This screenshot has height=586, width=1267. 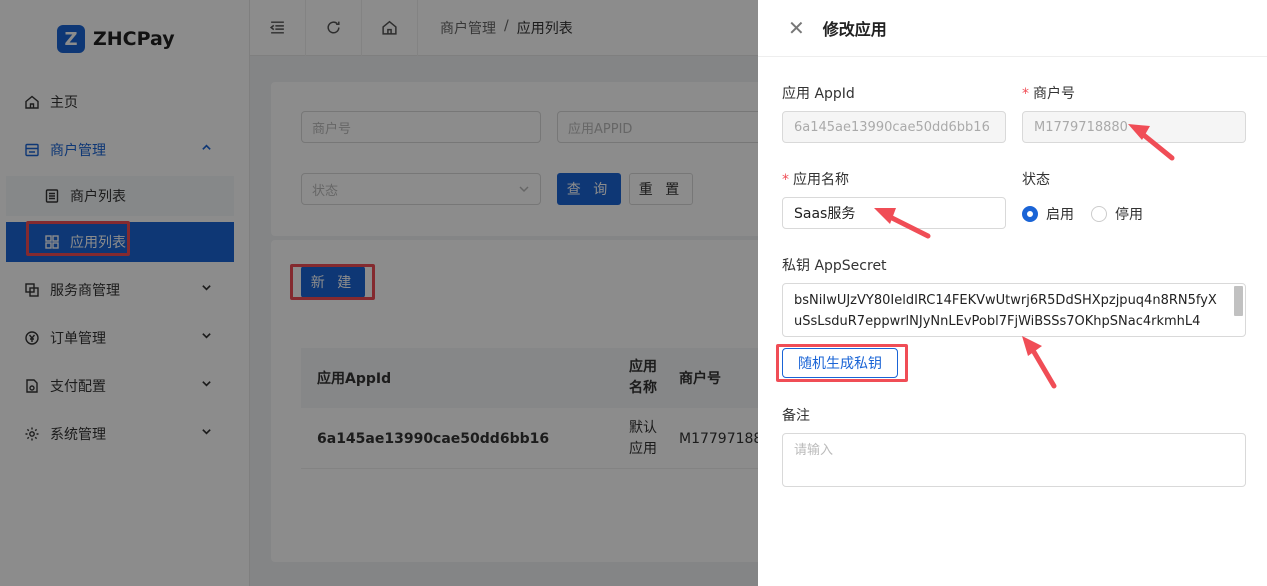 What do you see at coordinates (1238, 301) in the screenshot?
I see `scrollbar` at bounding box center [1238, 301].